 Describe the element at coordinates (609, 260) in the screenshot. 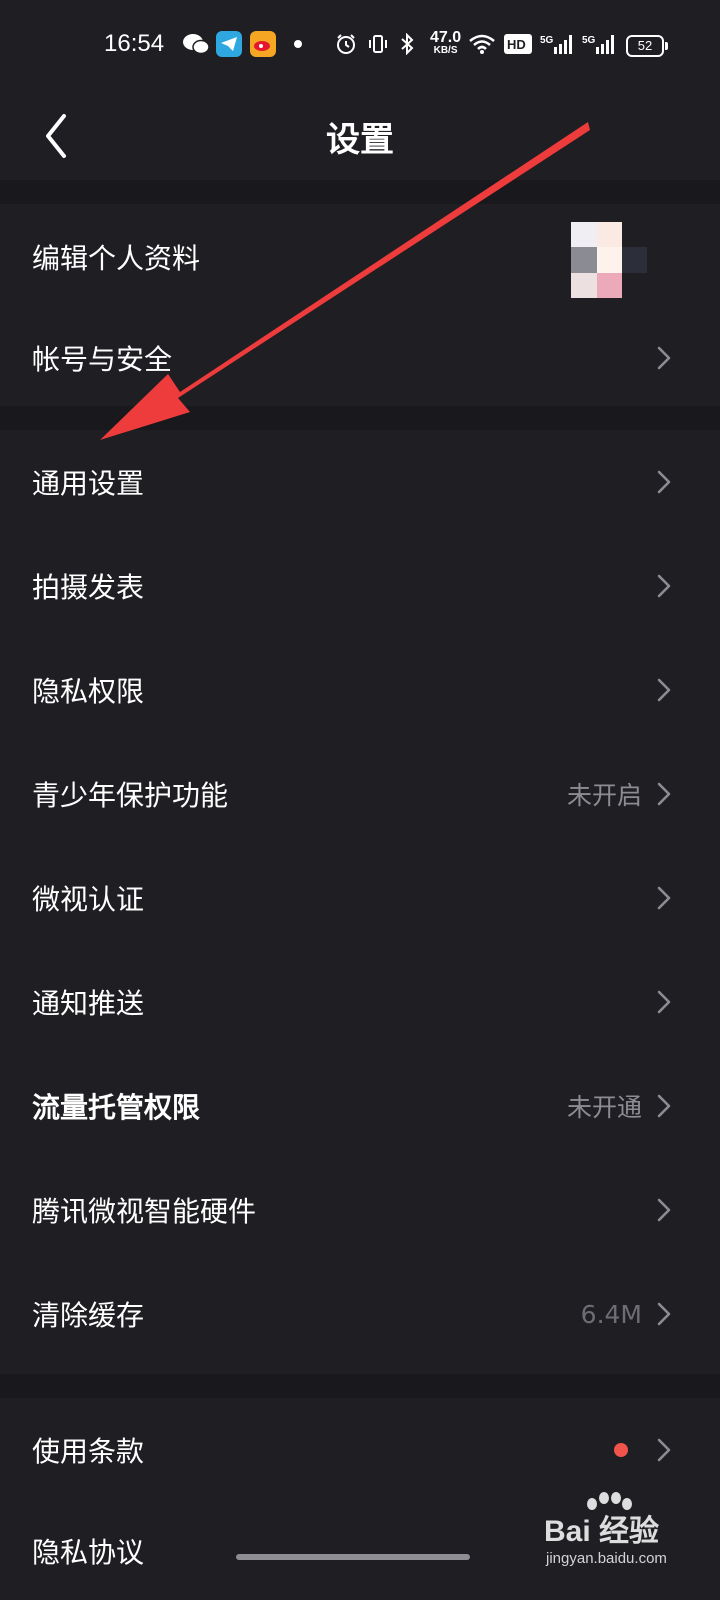

I see `avatar` at that location.